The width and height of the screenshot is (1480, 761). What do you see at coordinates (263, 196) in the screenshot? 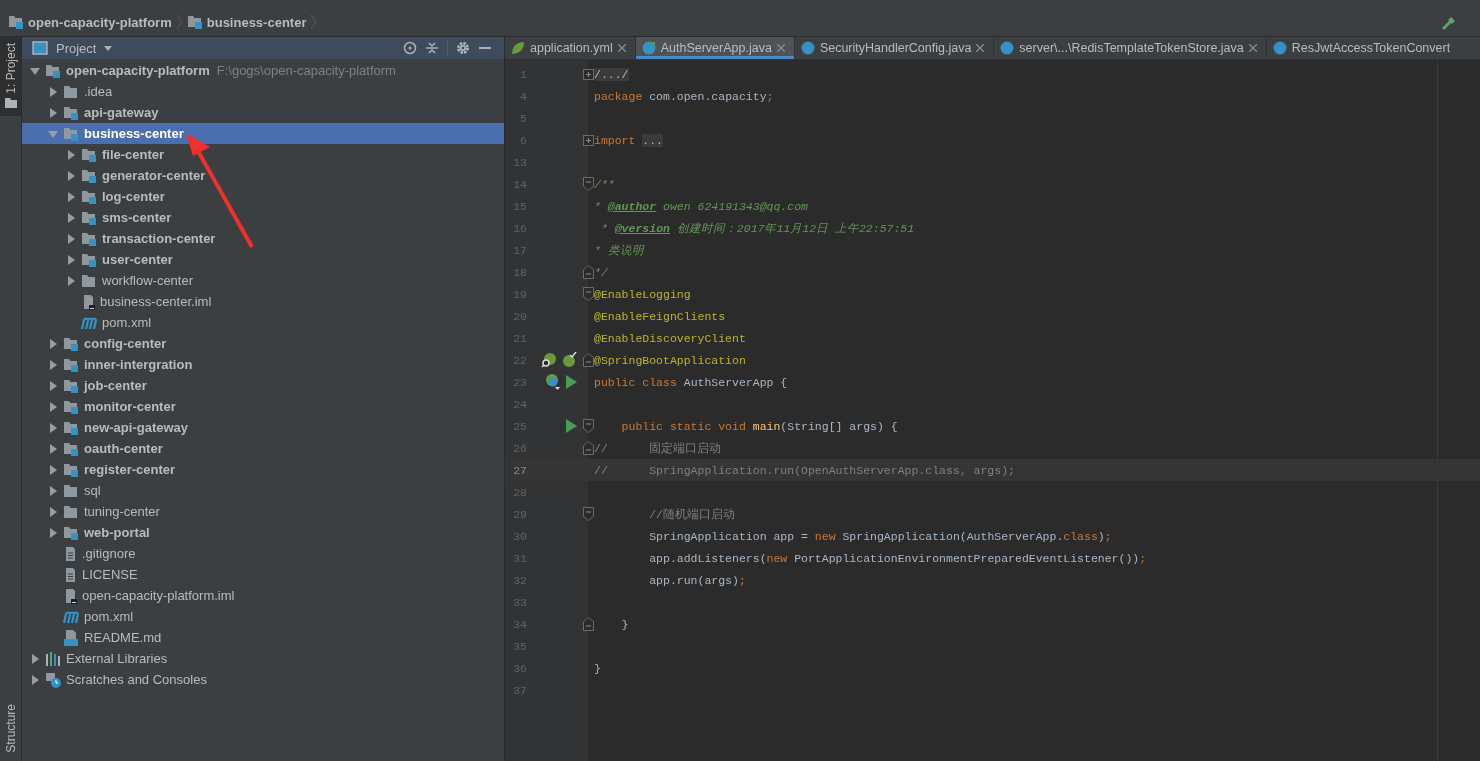
I see `tree-item: log-center` at bounding box center [263, 196].